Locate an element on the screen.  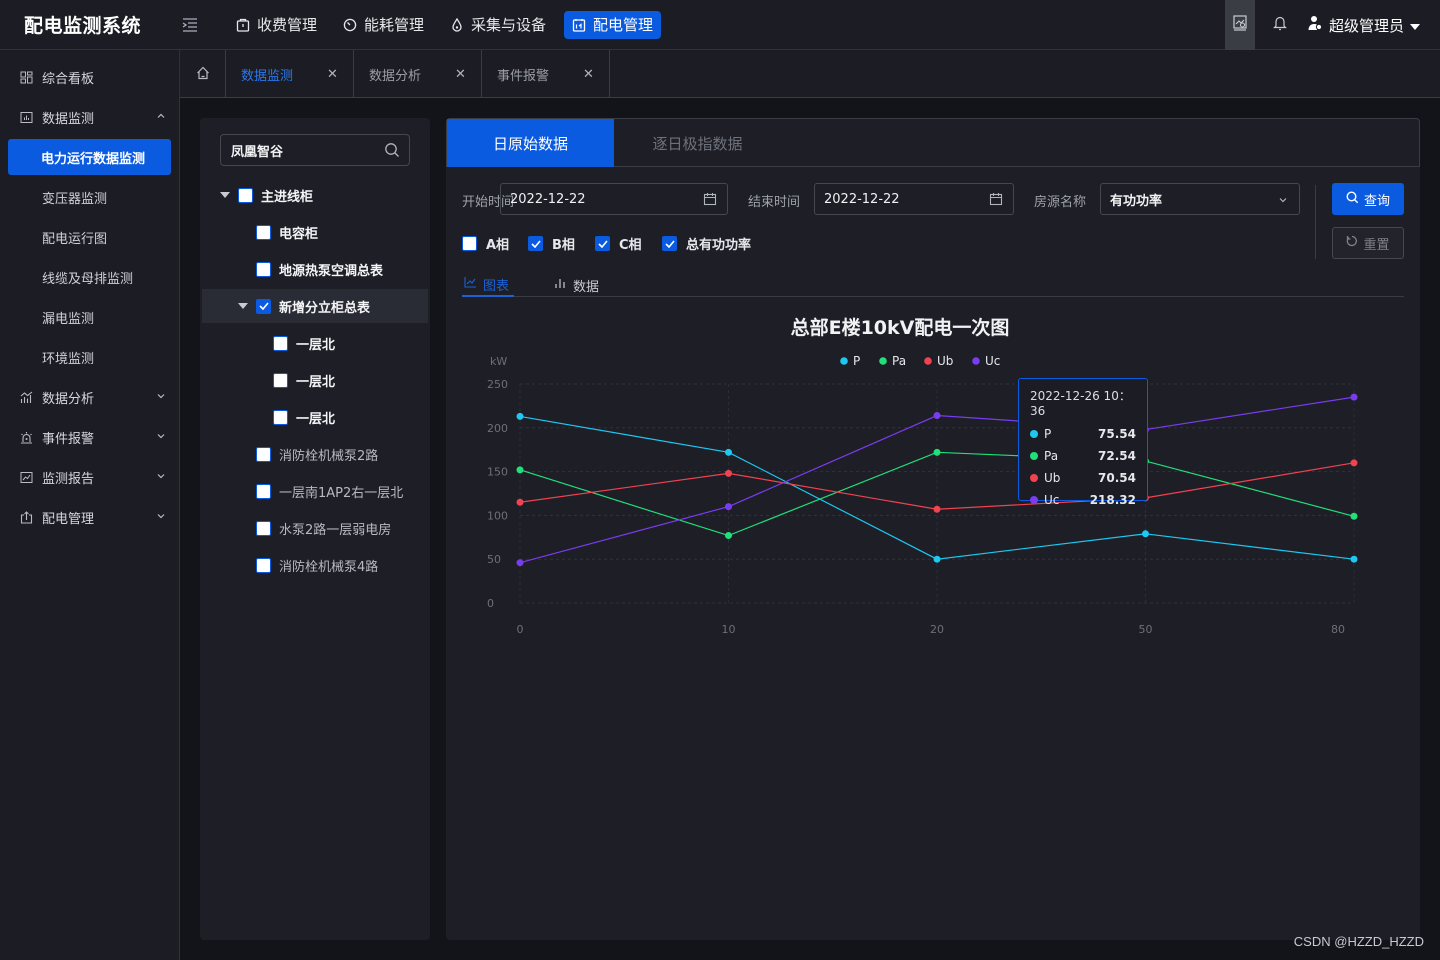
sidebar-sub-cable-busbar: 线缆及母排监测 is located at coordinates (89, 277).